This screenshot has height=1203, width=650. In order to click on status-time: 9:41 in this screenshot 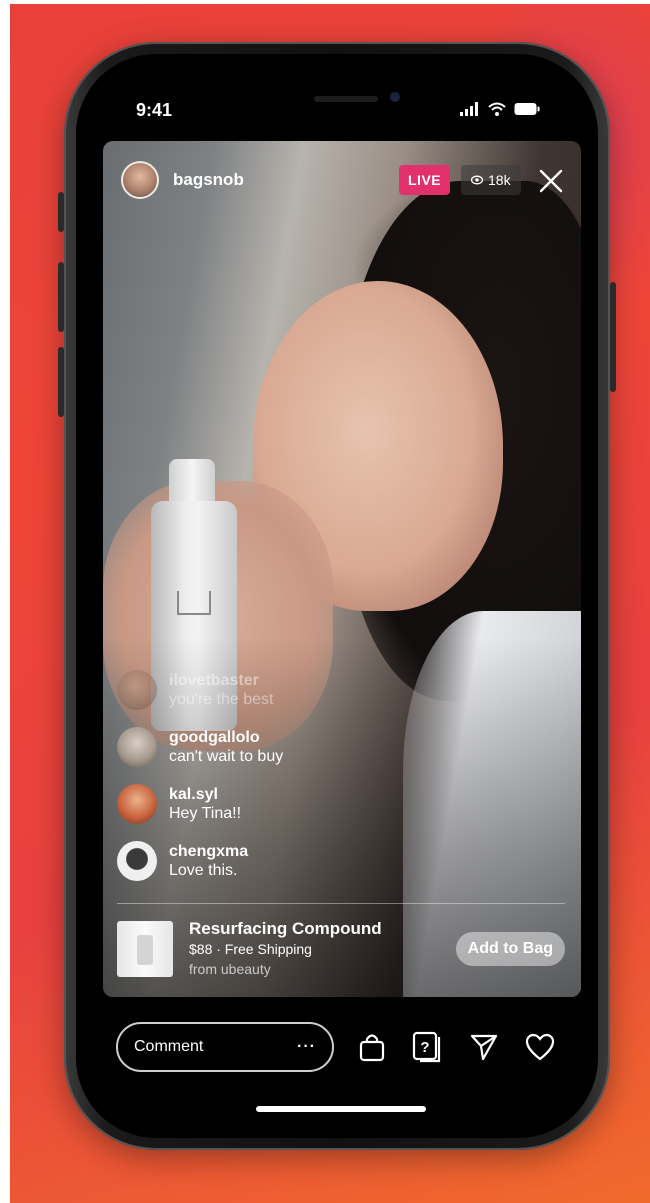, I will do `click(154, 110)`.